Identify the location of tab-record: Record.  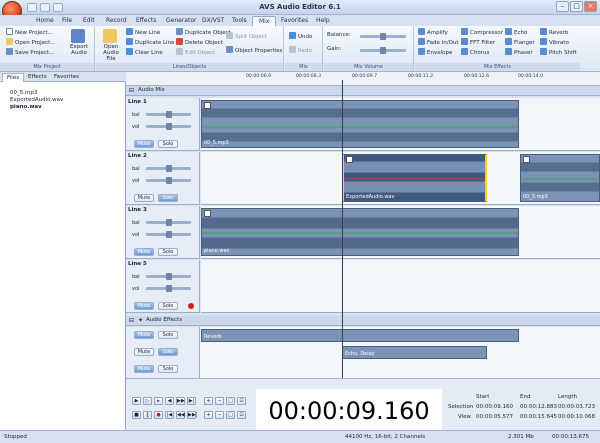
(116, 21).